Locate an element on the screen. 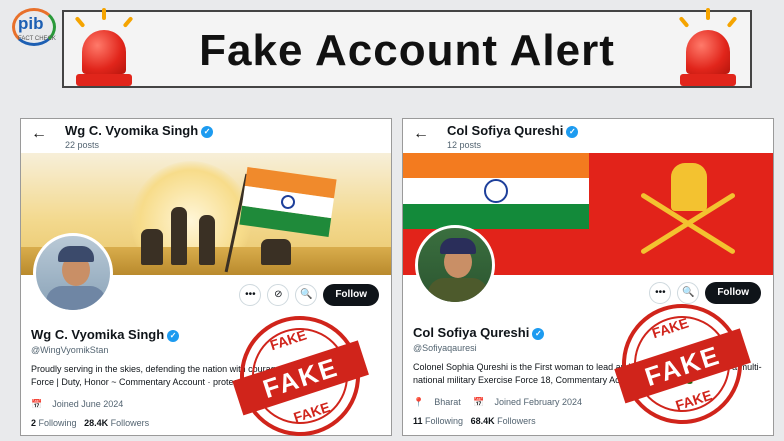  profile-handle: @WingVyomikStan is located at coordinates (70, 350).